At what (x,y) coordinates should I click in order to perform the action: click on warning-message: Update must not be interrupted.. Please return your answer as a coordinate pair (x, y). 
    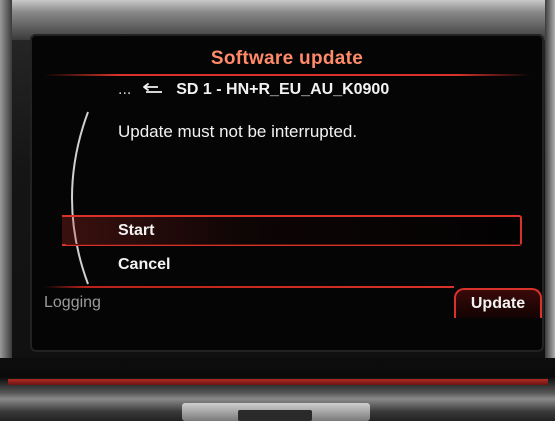
    Looking at the image, I should click on (238, 131).